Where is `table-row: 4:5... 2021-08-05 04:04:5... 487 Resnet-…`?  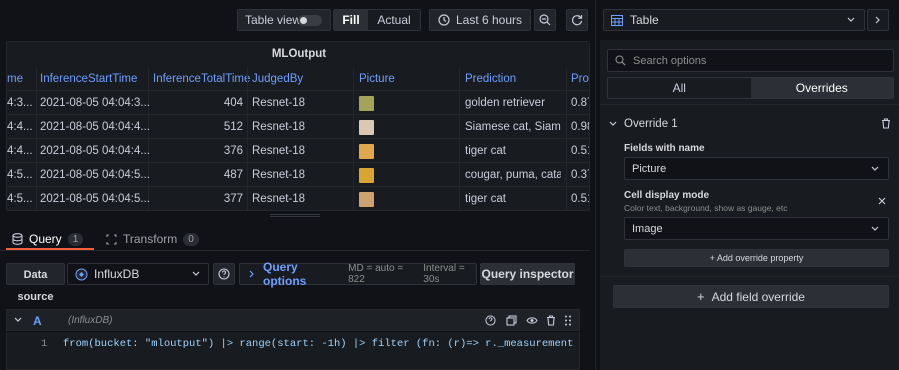 table-row: 4:5... 2021-08-05 04:04:5... 487 Resnet-… is located at coordinates (298, 174).